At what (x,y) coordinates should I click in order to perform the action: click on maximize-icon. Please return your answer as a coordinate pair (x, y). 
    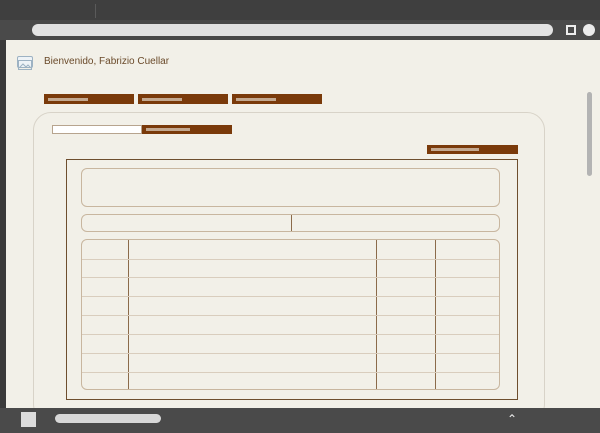
    Looking at the image, I should click on (571, 30).